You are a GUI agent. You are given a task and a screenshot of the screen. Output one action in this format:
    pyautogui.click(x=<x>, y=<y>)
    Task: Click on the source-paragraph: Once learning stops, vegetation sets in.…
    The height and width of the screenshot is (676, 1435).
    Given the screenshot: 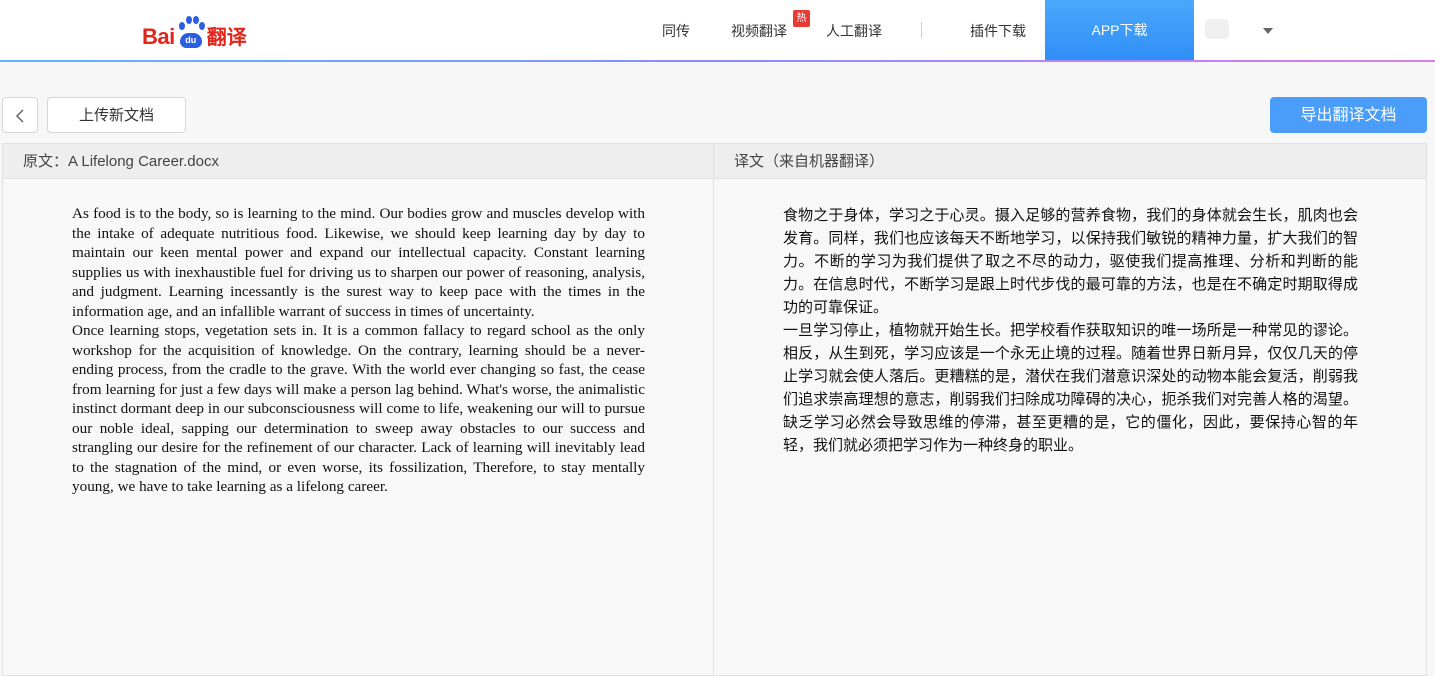 What is the action you would take?
    pyautogui.click(x=358, y=408)
    